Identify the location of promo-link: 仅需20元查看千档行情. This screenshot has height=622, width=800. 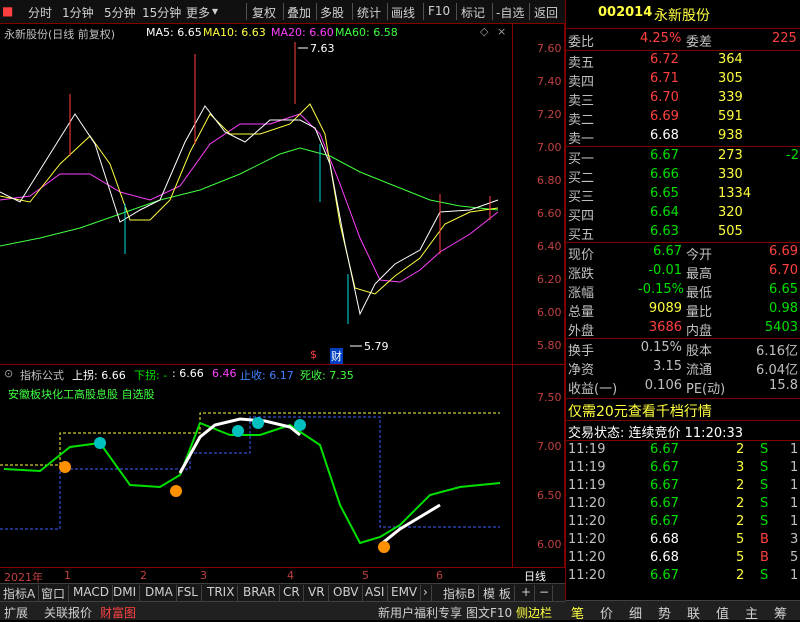
(640, 411).